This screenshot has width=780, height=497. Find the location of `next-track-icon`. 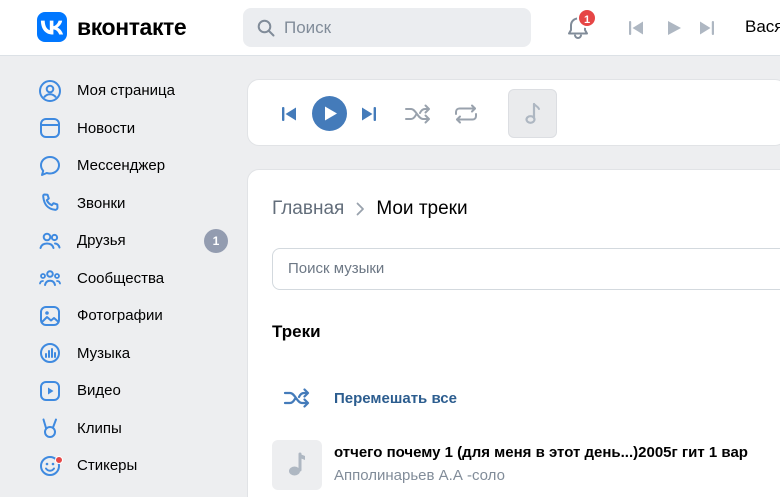

next-track-icon is located at coordinates (369, 113).